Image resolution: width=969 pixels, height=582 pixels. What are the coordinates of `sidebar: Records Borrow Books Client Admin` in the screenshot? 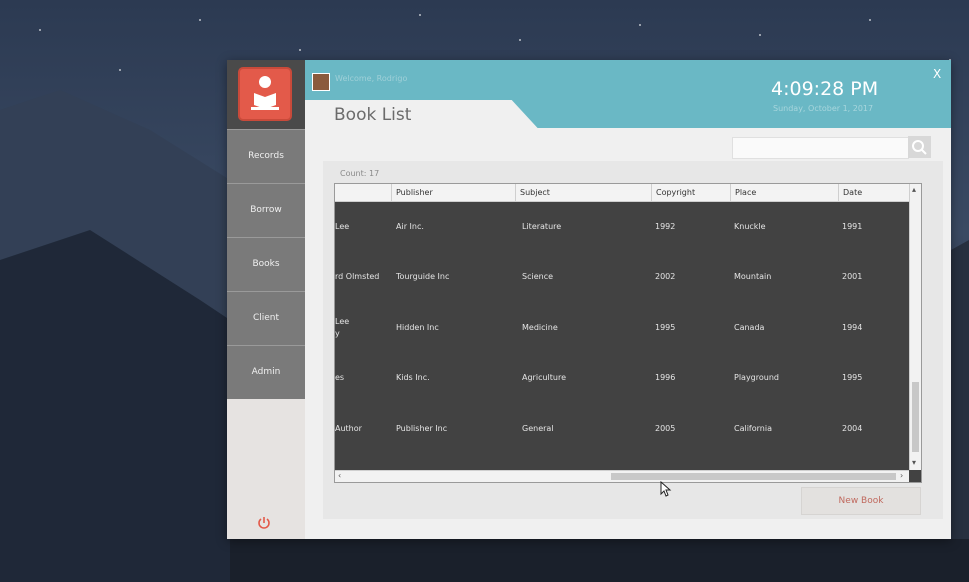 It's located at (266, 299).